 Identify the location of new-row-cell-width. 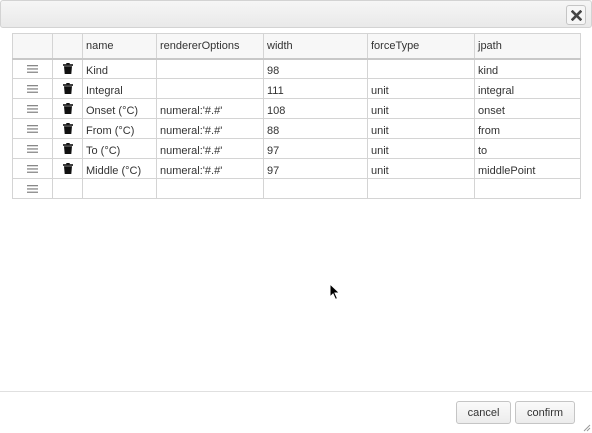
(315, 188).